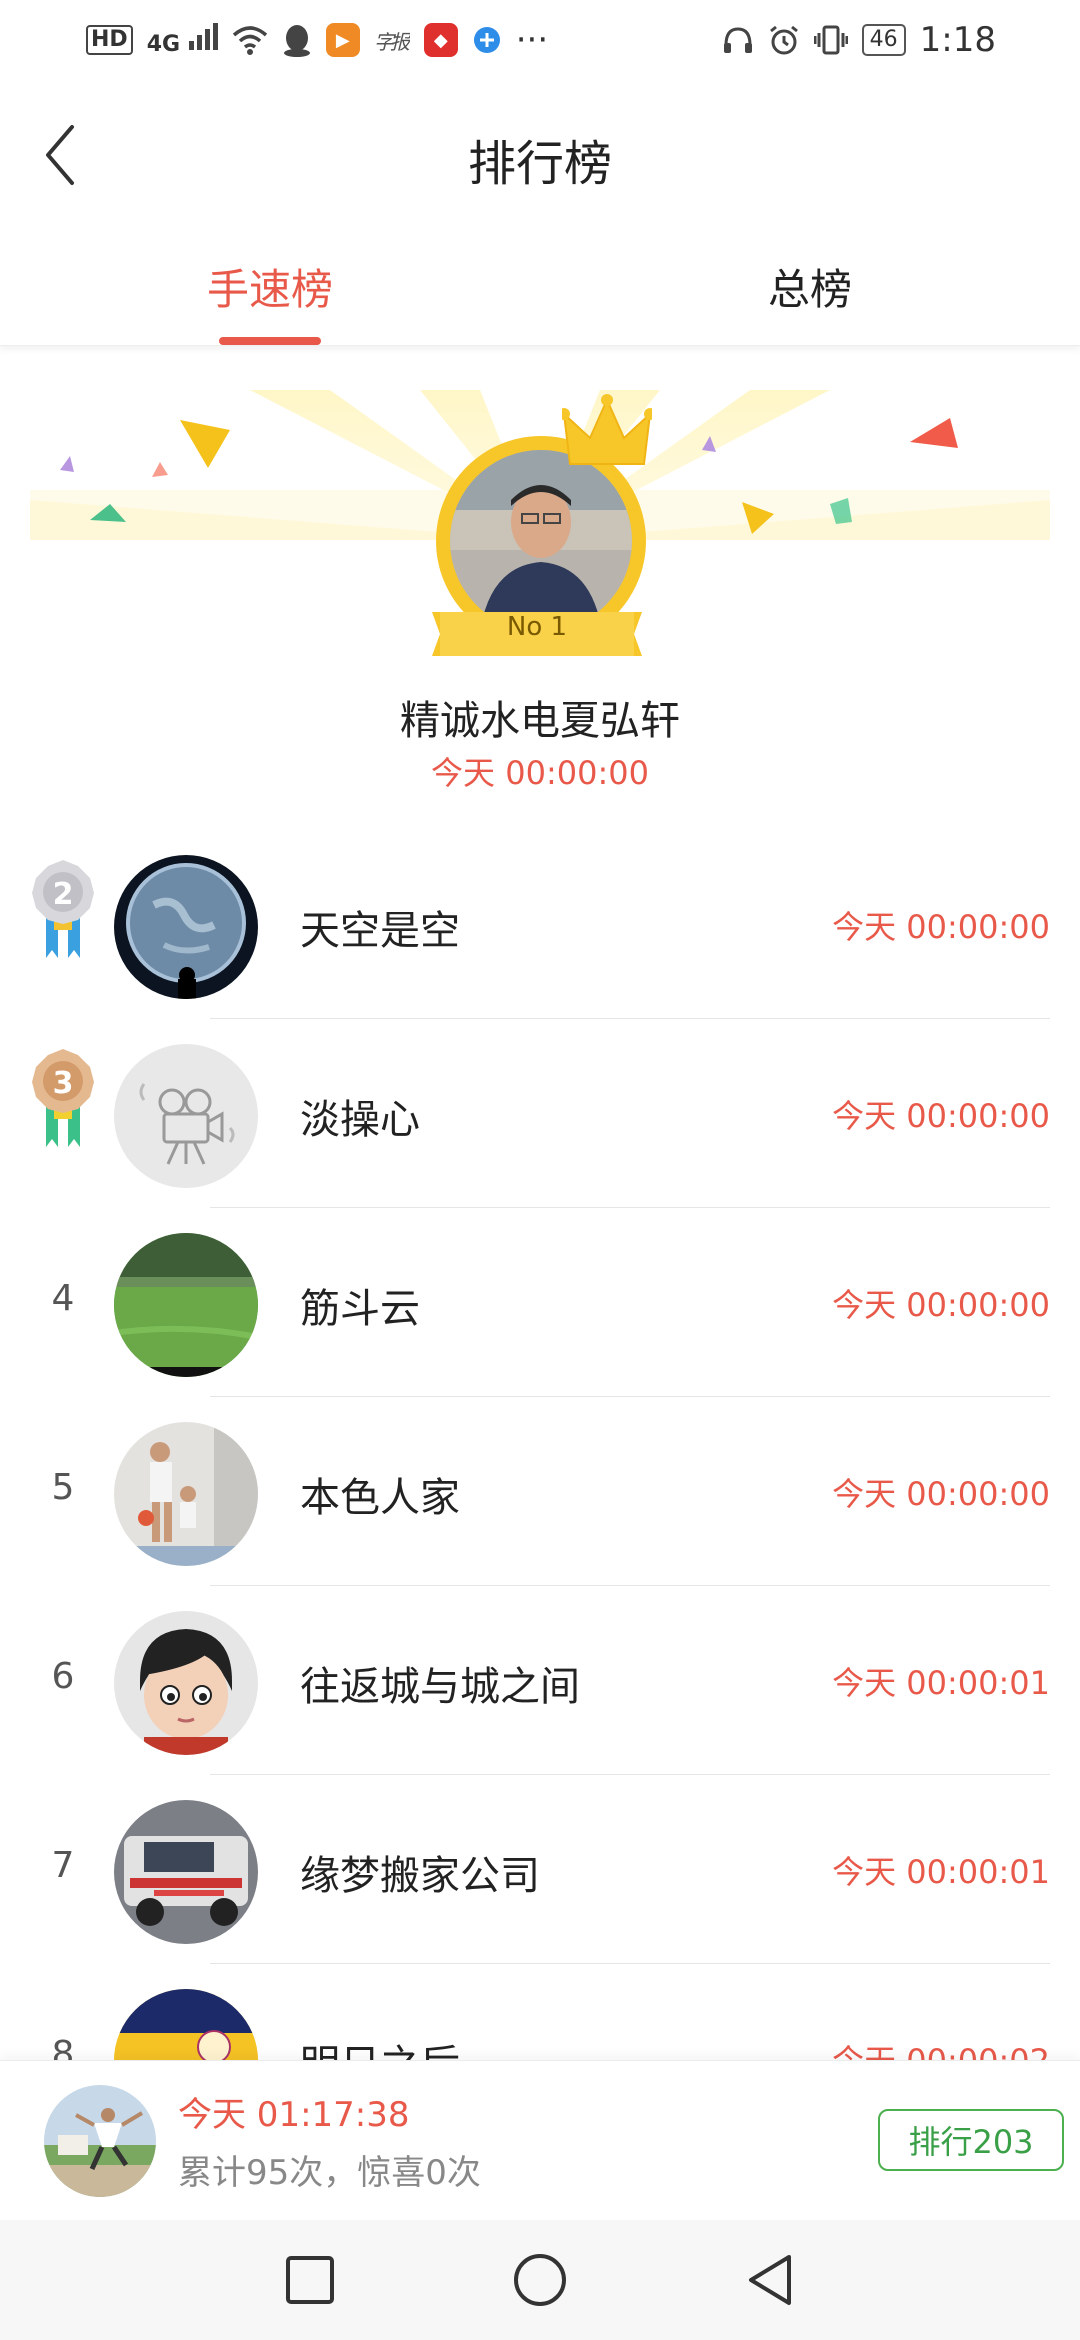  I want to click on browser-icon, so click(486, 40).